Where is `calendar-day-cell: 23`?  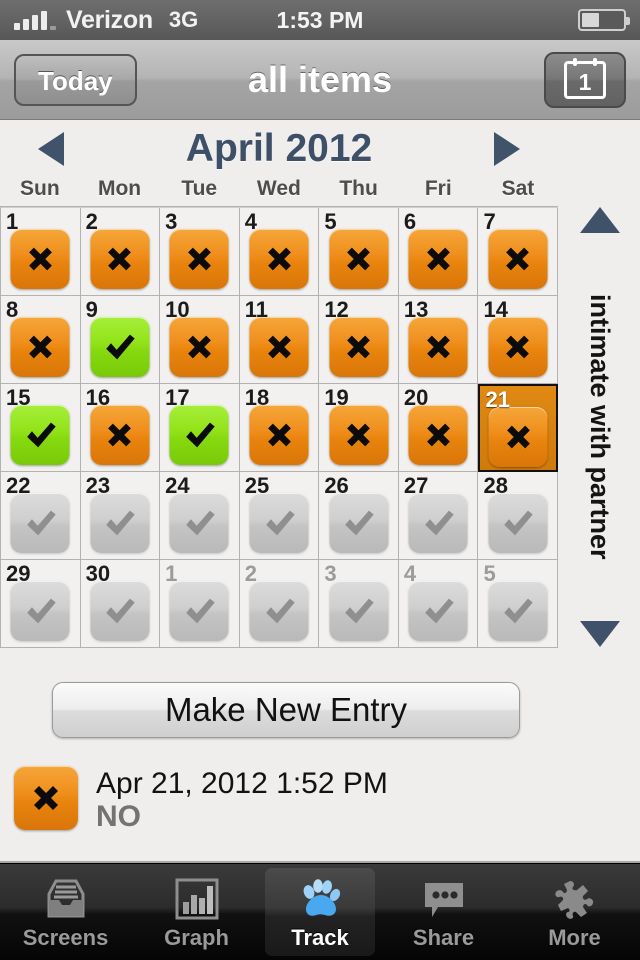 calendar-day-cell: 23 is located at coordinates (120, 516).